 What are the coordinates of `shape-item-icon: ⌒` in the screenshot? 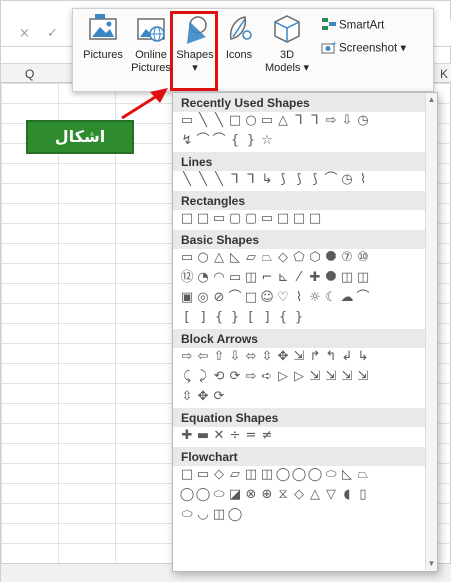 It's located at (235, 298).